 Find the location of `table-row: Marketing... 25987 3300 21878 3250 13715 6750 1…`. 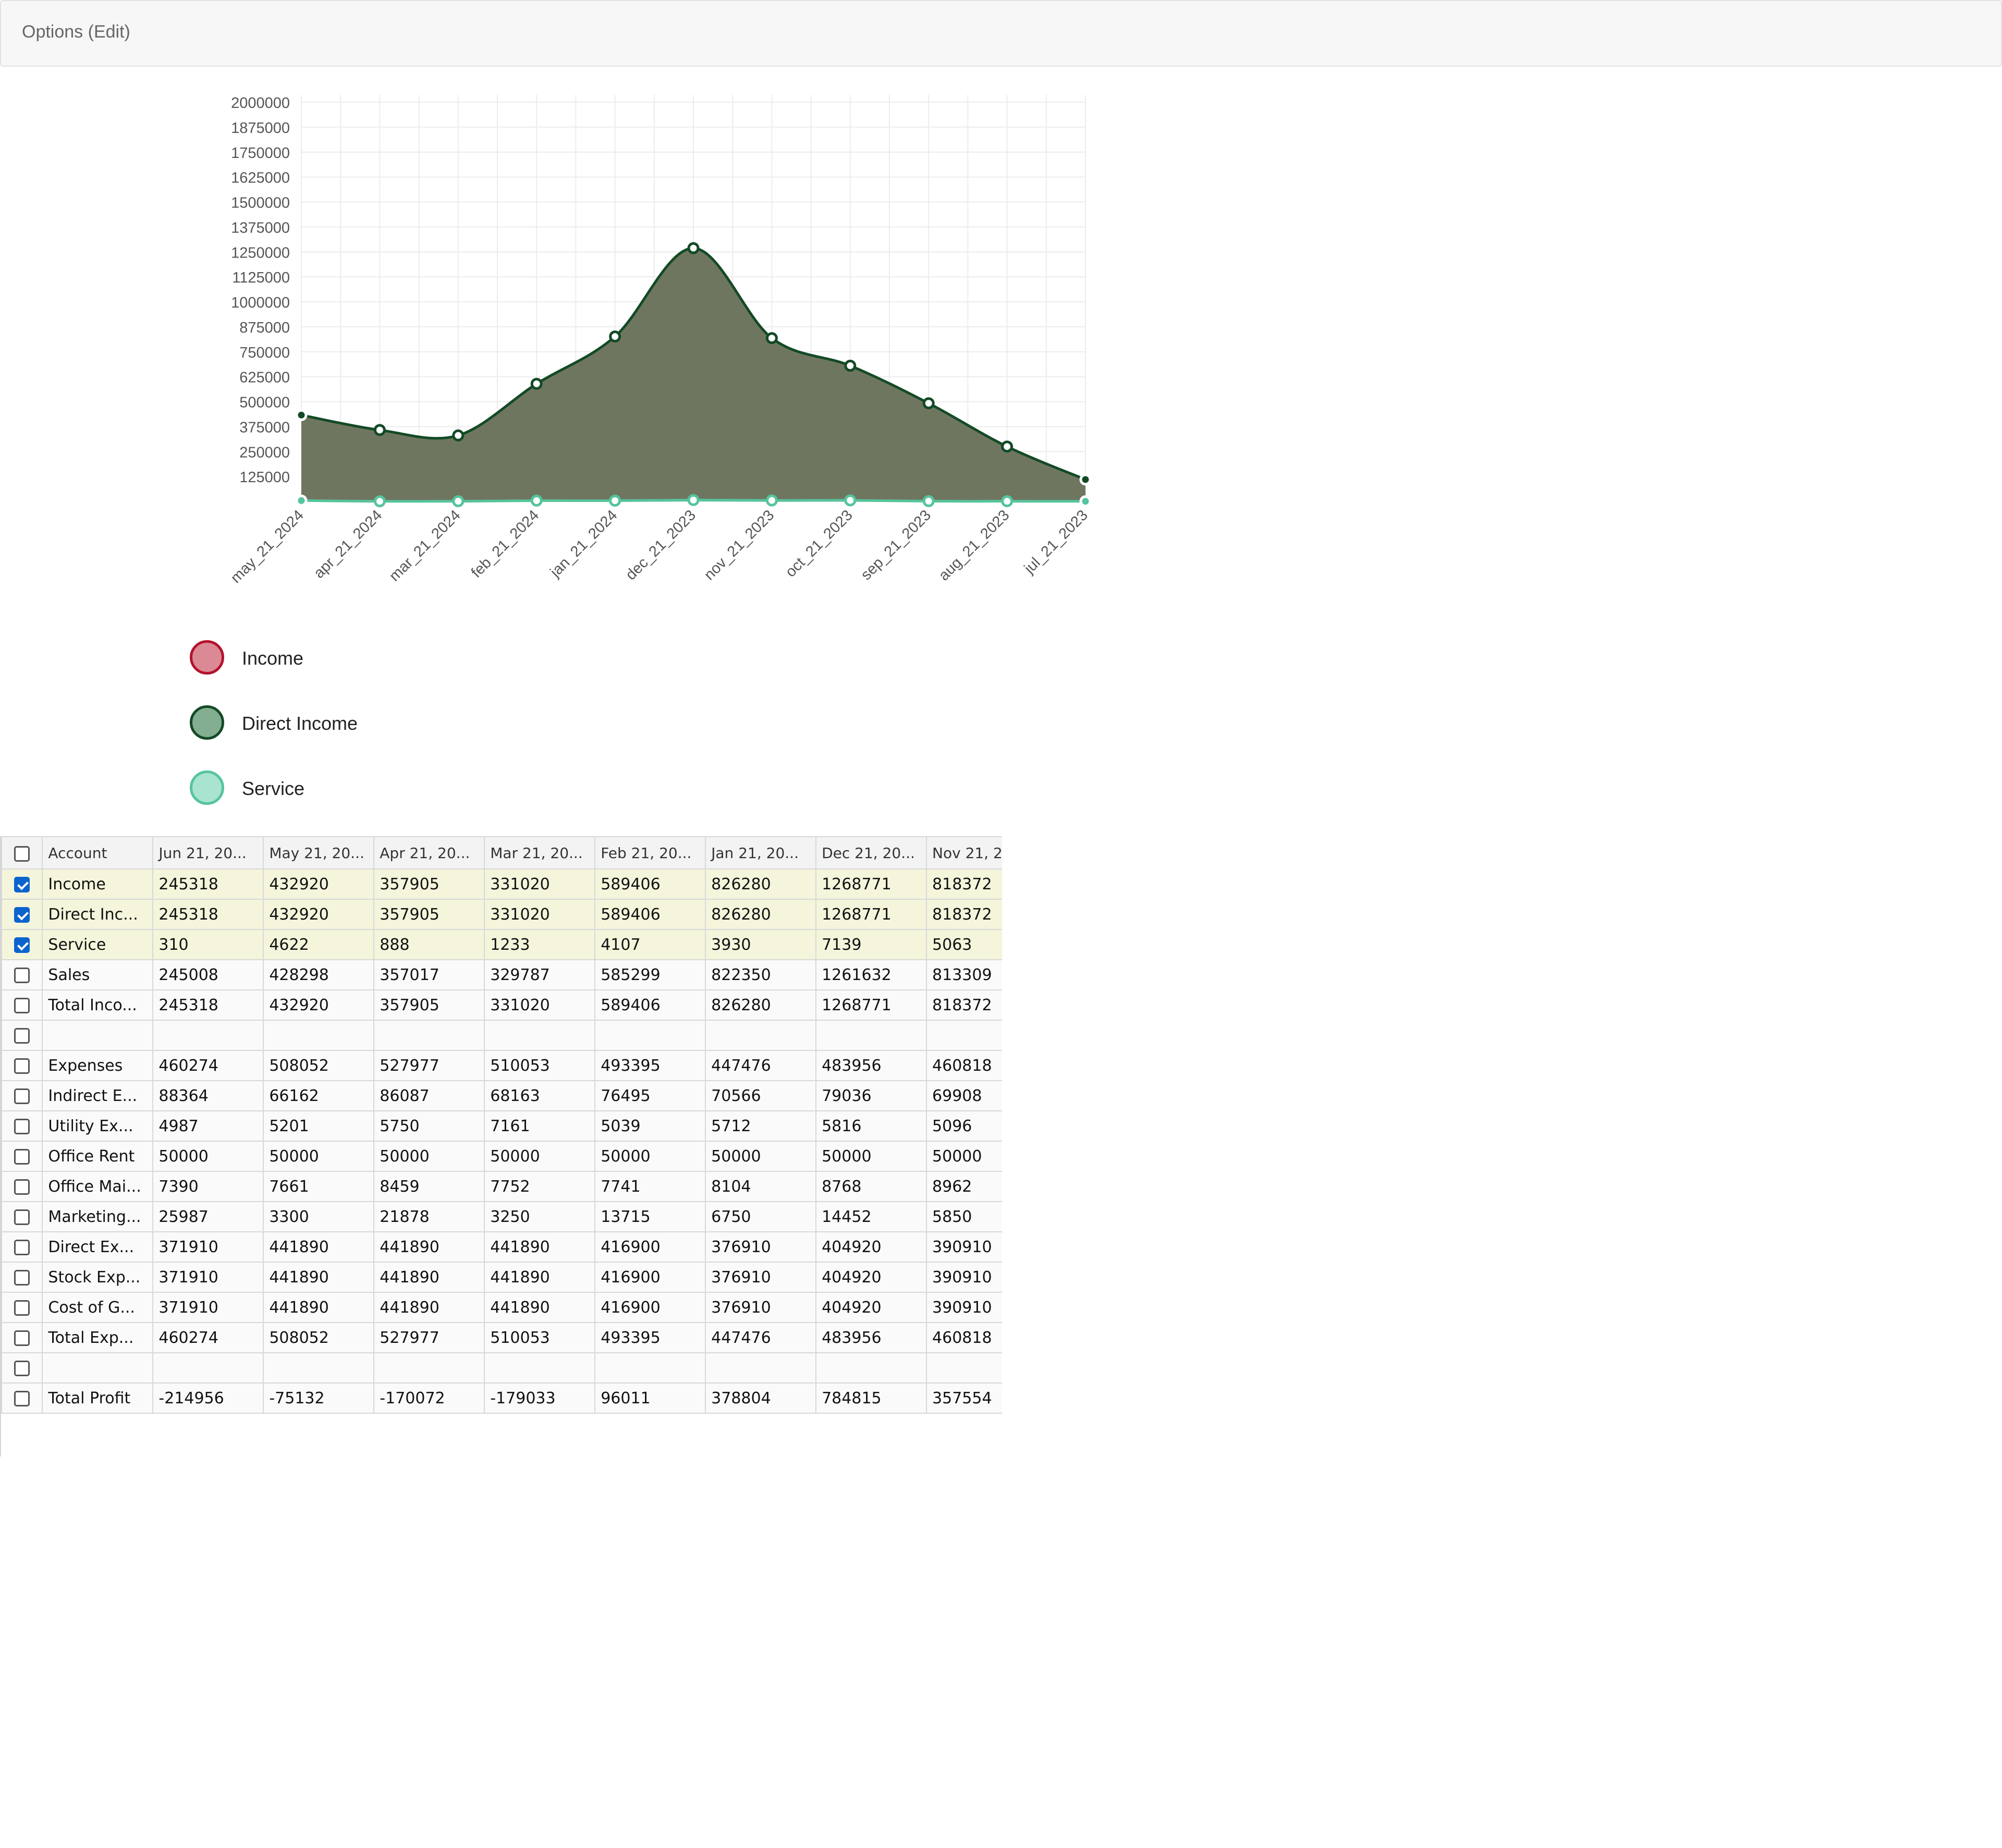

table-row: Marketing... 25987 3300 21878 3250 13715 6750 1… is located at coordinates (501, 1216).